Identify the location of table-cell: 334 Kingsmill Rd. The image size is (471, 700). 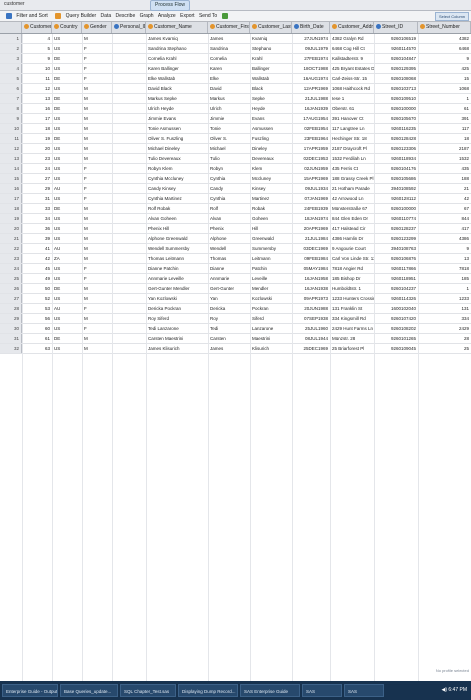
(352, 318).